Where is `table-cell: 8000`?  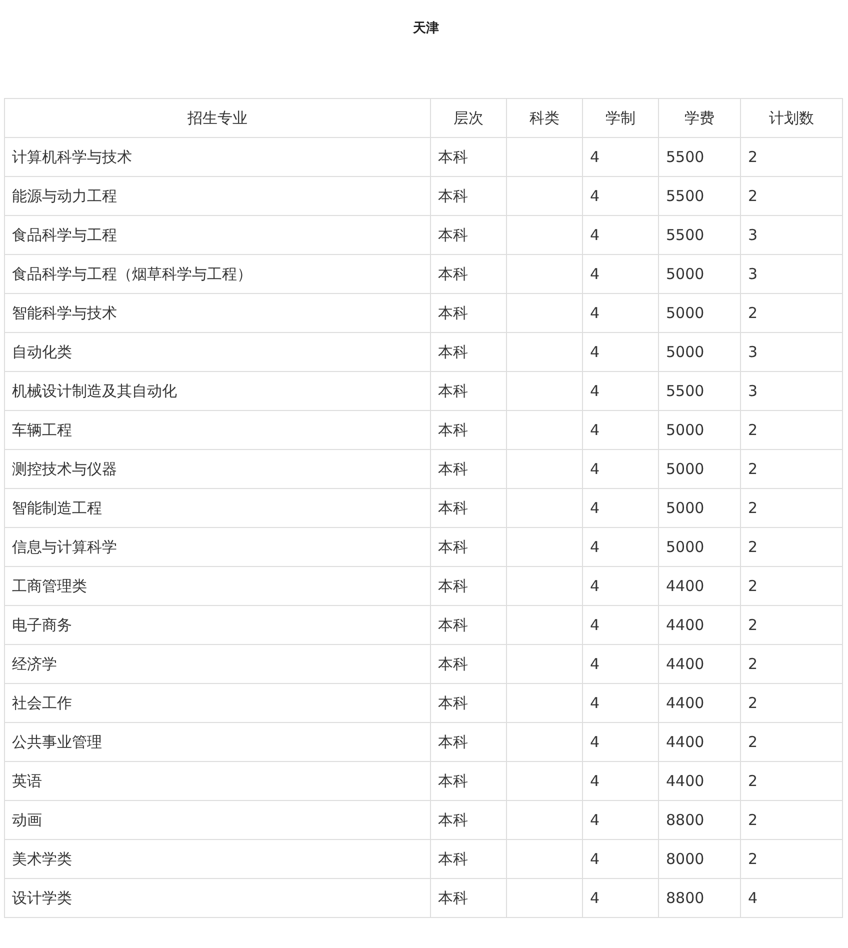
table-cell: 8000 is located at coordinates (699, 859).